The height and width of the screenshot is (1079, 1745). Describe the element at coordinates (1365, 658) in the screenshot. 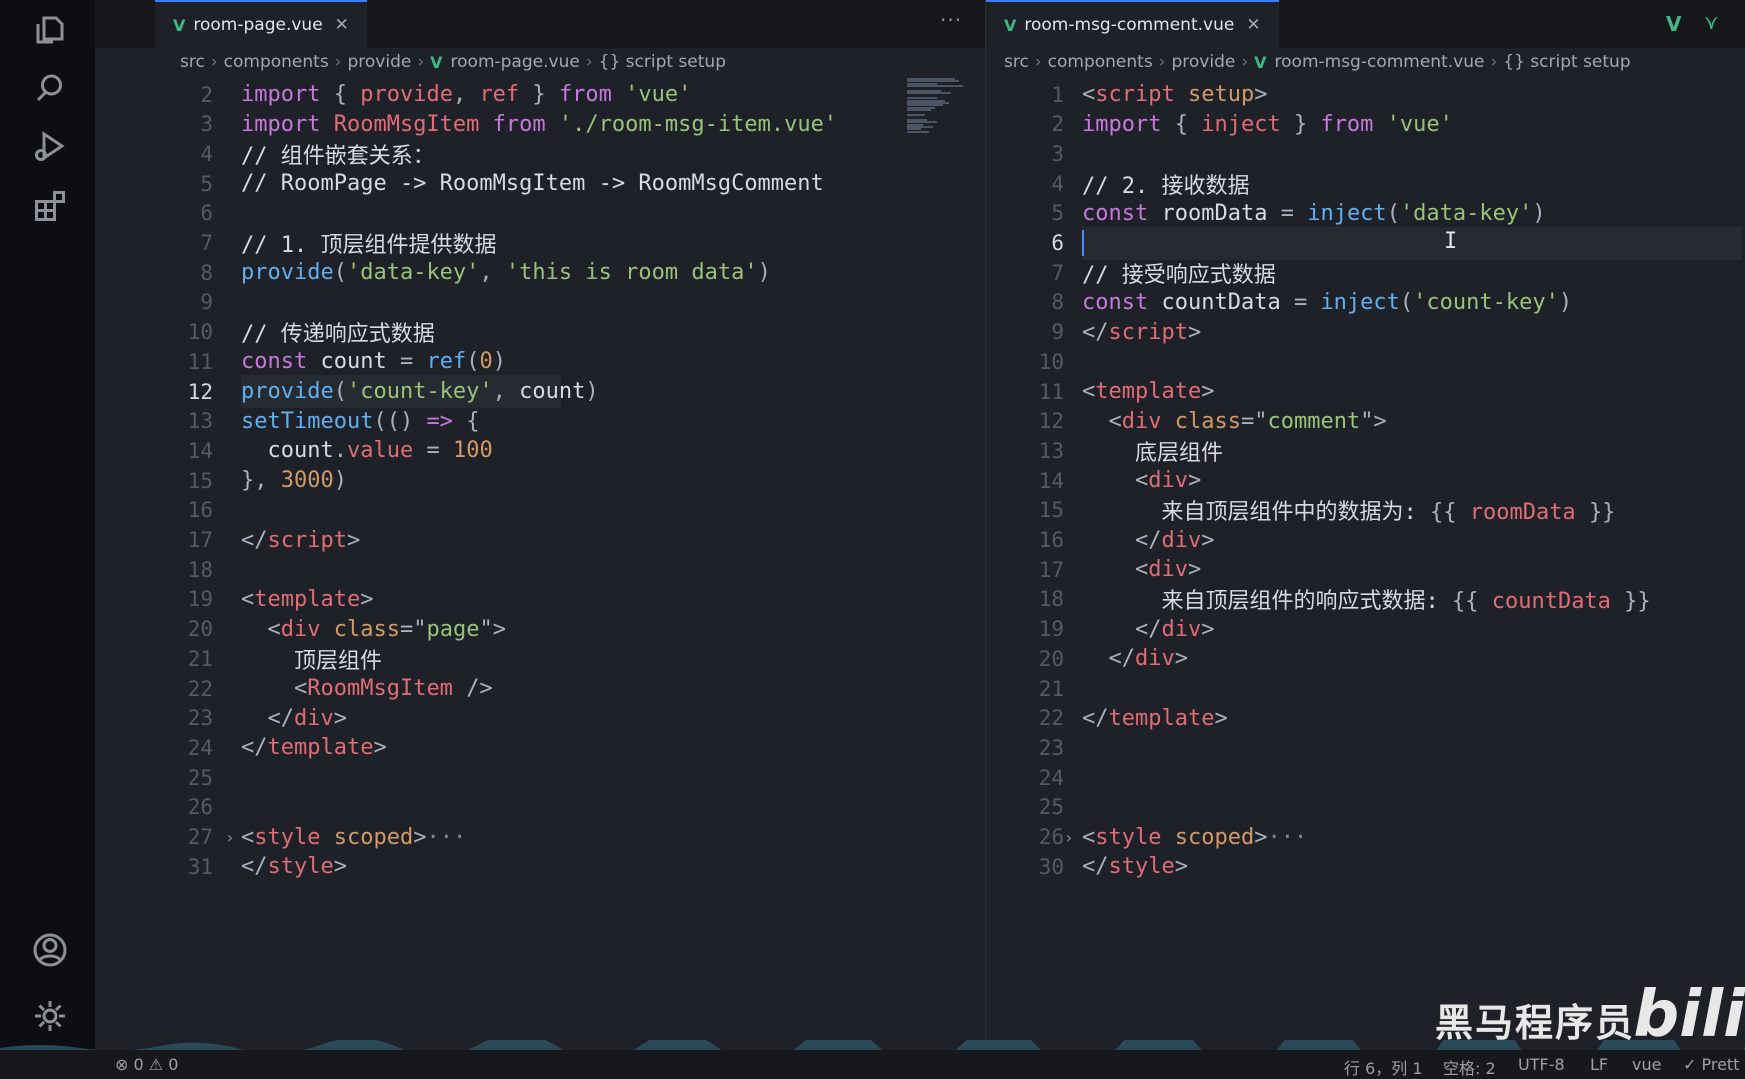

I see `code-line: 20 </div>` at that location.